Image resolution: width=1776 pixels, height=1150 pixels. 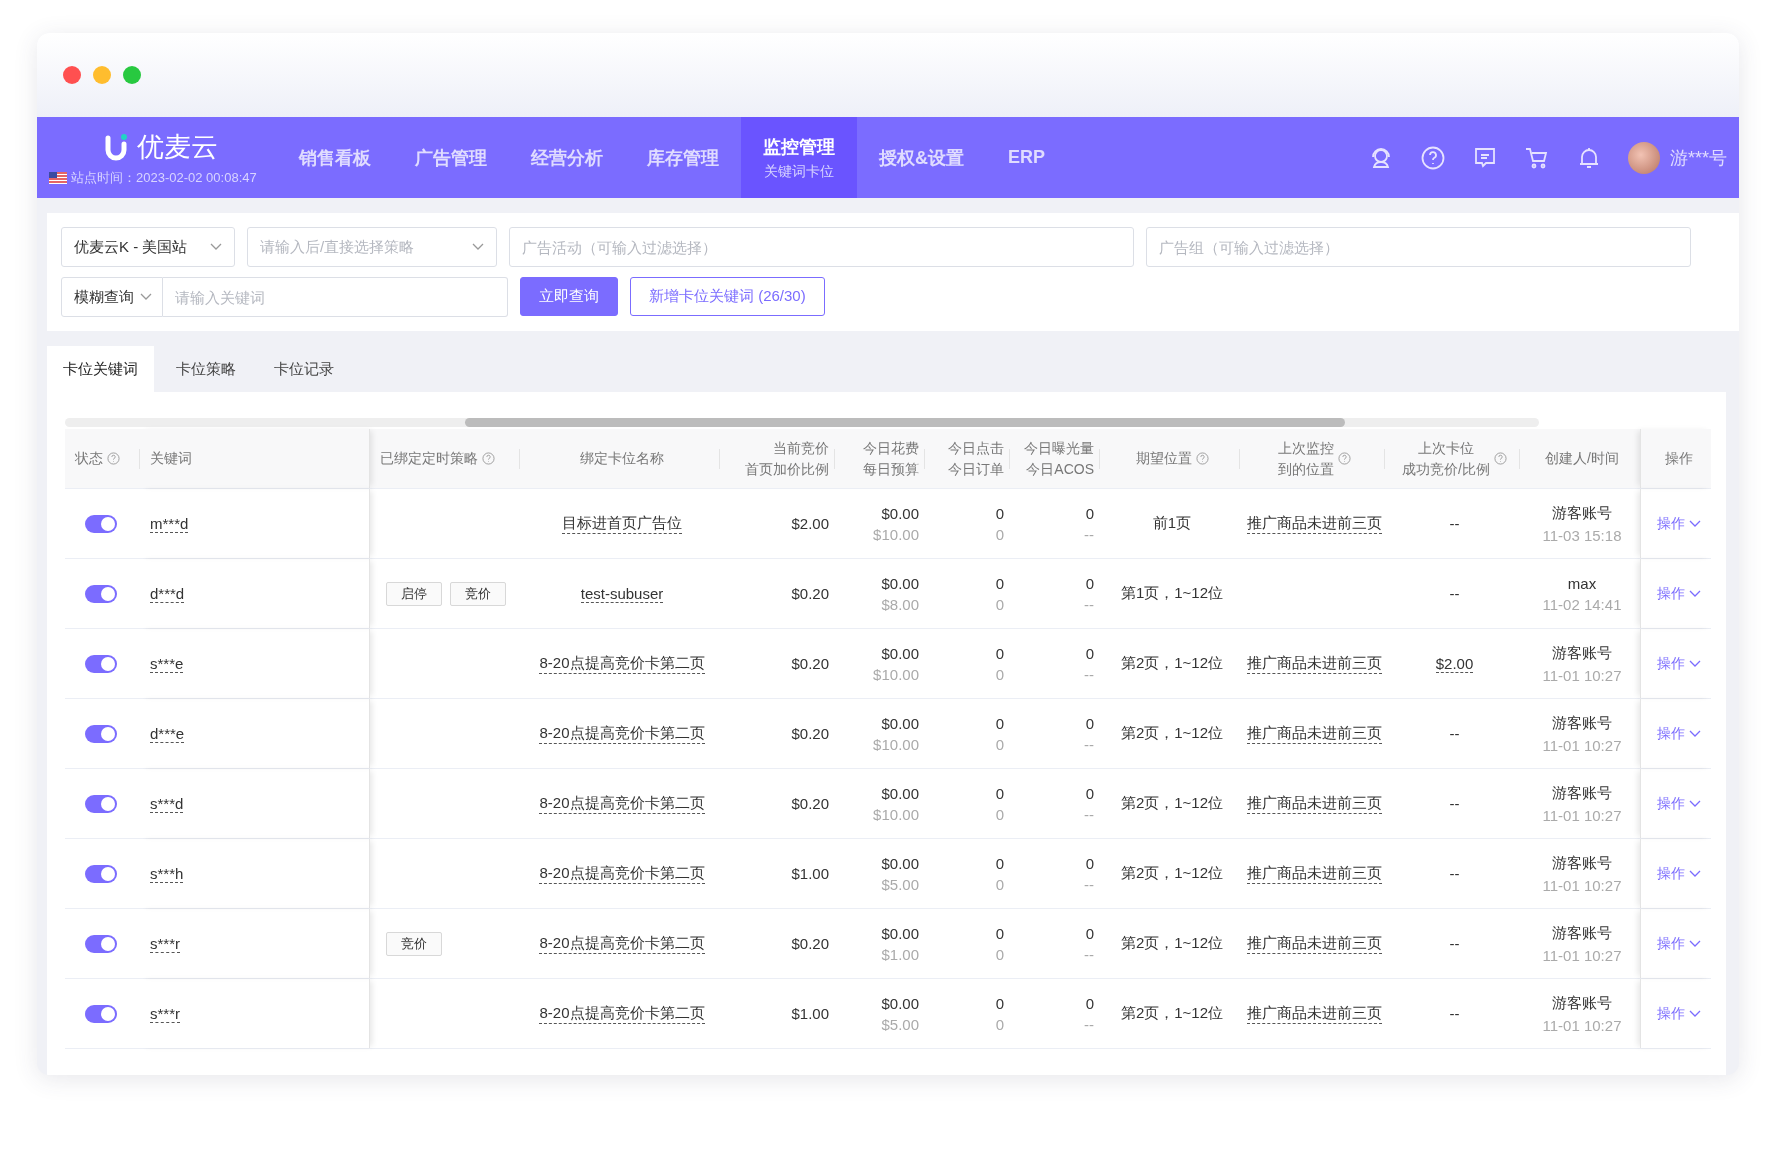 I want to click on column-header: 上次卡位 成功竞价/比例, so click(x=1446, y=458).